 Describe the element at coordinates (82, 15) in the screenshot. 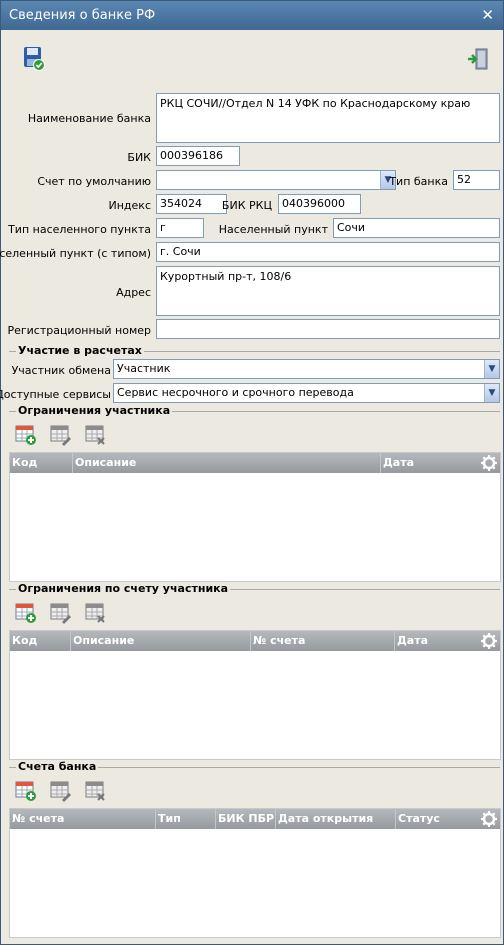

I see `window-title: Сведения о банке РФ` at that location.